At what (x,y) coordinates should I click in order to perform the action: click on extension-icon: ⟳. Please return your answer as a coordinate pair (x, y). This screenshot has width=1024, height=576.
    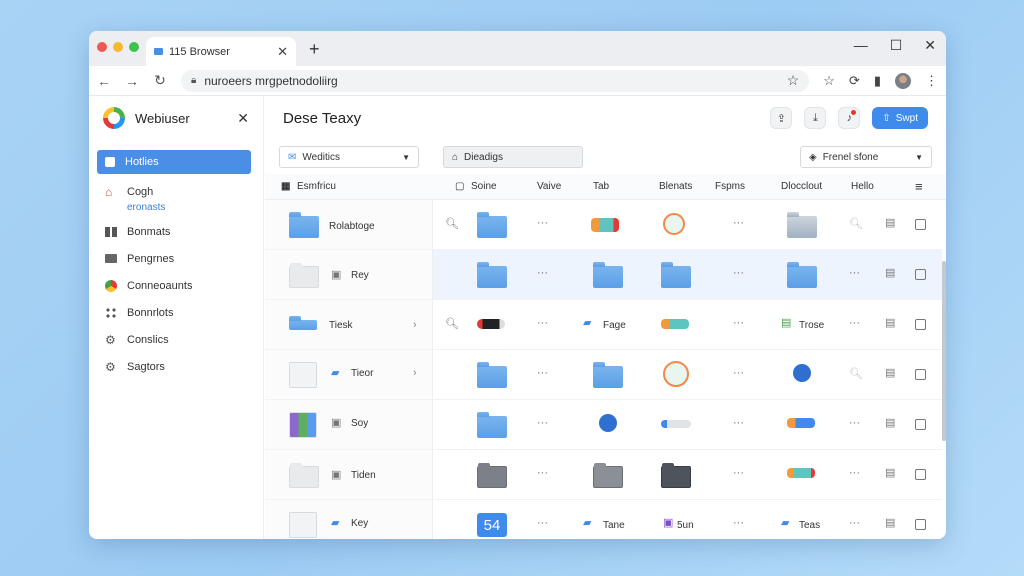
    Looking at the image, I should click on (854, 81).